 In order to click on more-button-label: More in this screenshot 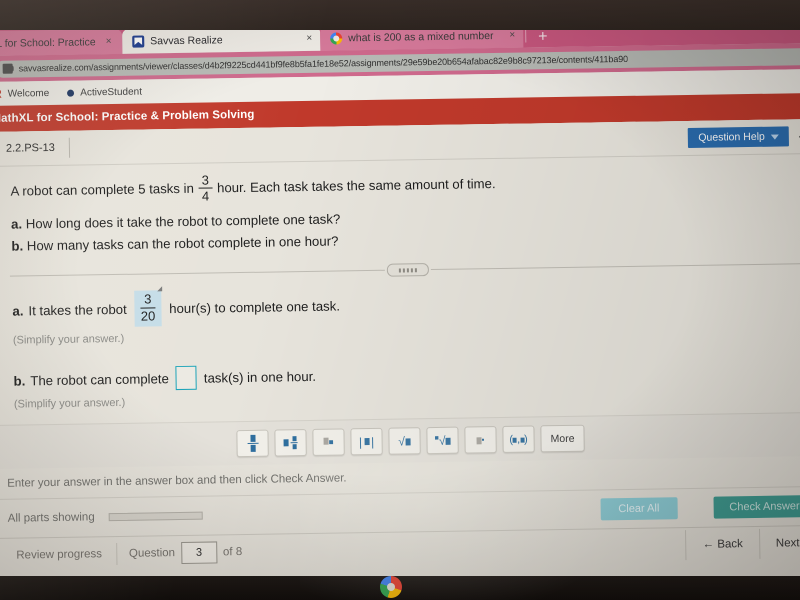, I will do `click(562, 438)`.